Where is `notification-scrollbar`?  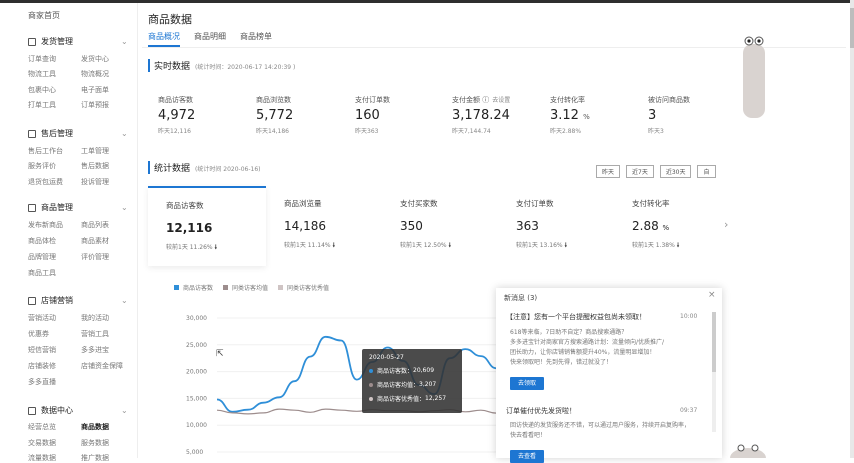
notification-scrollbar is located at coordinates (714, 372).